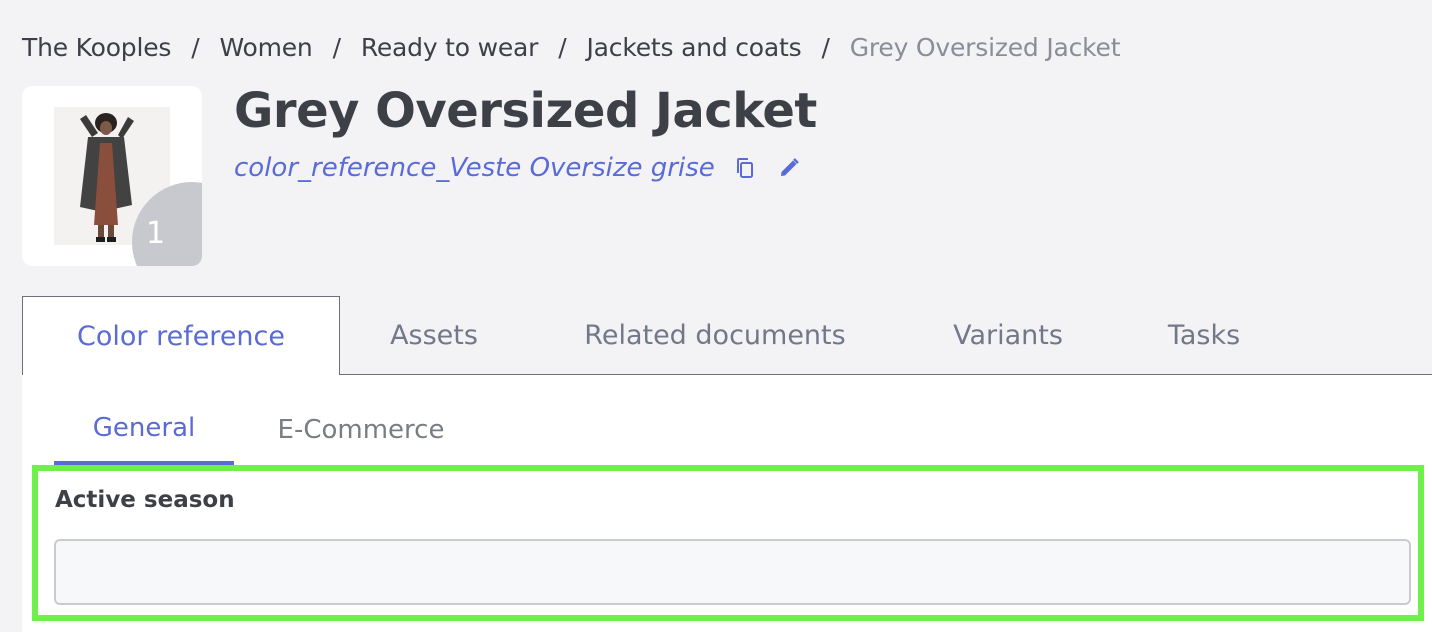 The image size is (1432, 632). What do you see at coordinates (434, 335) in the screenshot?
I see `tab-assets: Assets` at bounding box center [434, 335].